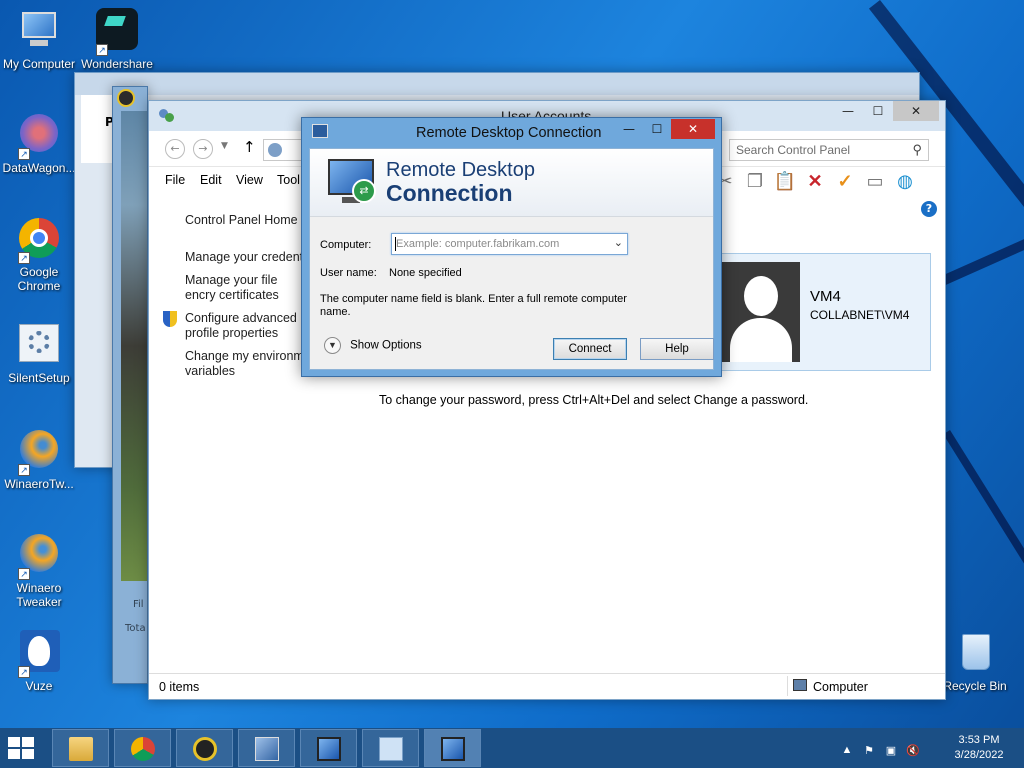 The image size is (1024, 768). Describe the element at coordinates (249, 147) in the screenshot. I see `up-button: ↑` at that location.